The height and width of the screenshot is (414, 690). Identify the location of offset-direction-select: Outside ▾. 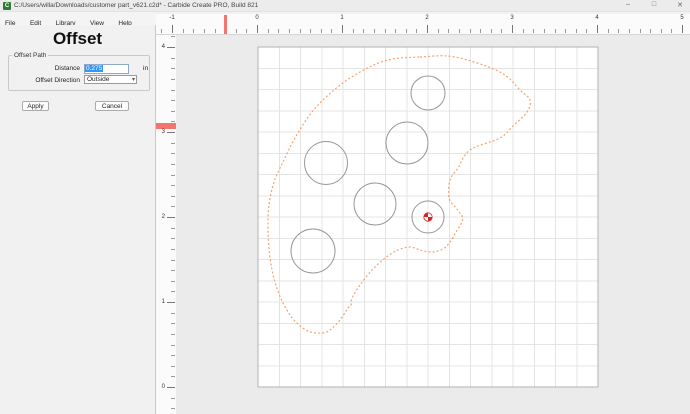
(110, 79).